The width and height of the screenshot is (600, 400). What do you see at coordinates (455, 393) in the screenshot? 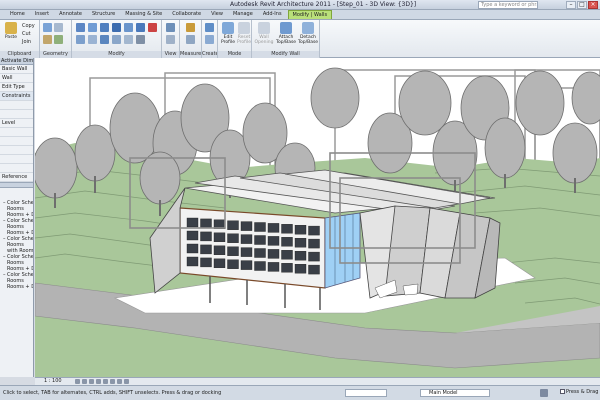
I see `design-option-selector: Main Model` at bounding box center [455, 393].